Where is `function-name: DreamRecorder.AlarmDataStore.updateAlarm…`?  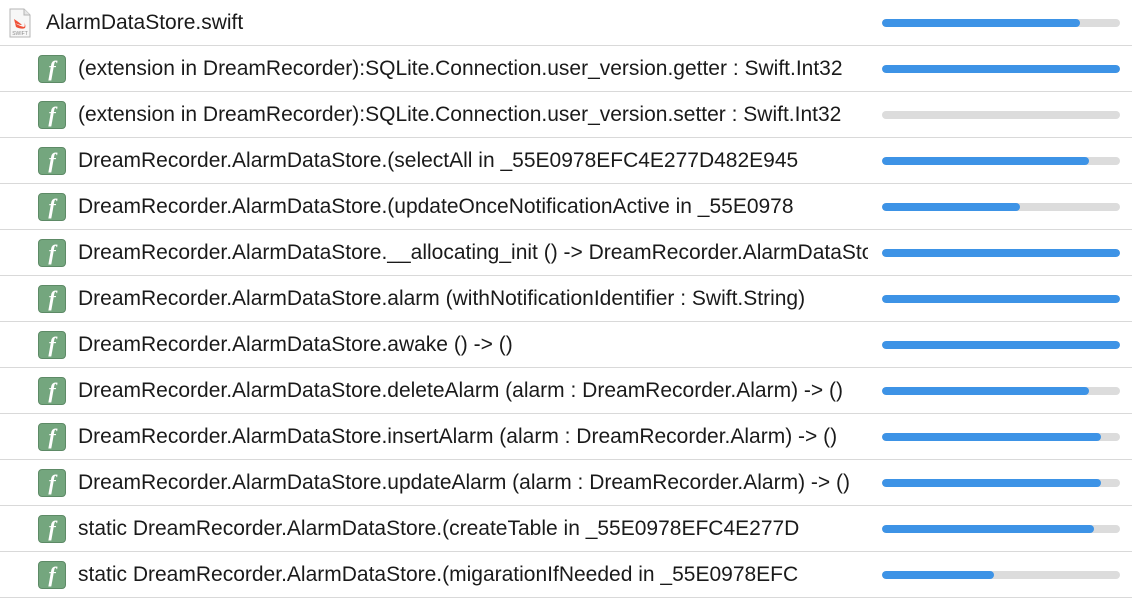
function-name: DreamRecorder.AlarmDataStore.updateAlarm… is located at coordinates (464, 482).